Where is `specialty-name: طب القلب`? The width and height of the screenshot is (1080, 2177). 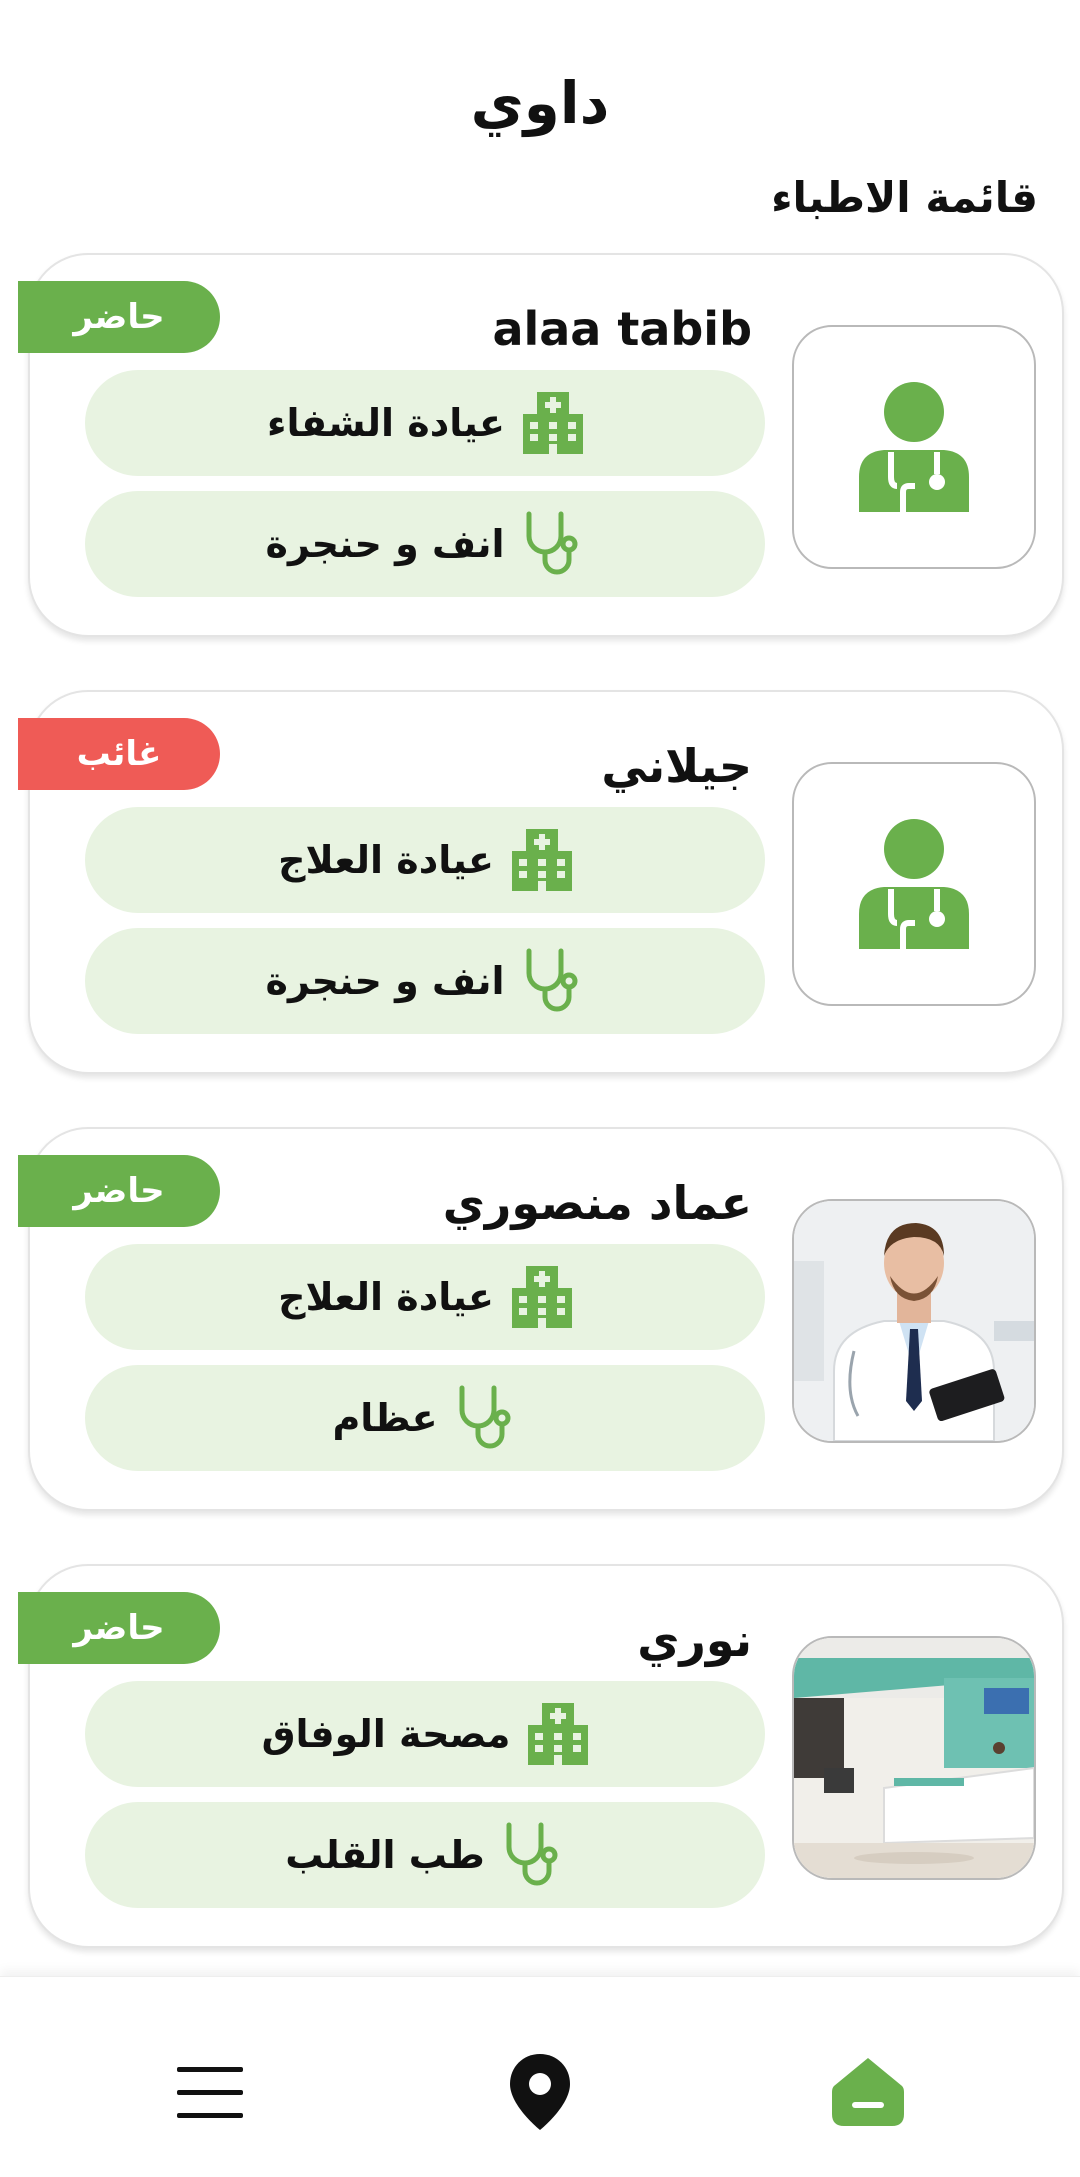
specialty-name: طب القلب is located at coordinates (385, 1855).